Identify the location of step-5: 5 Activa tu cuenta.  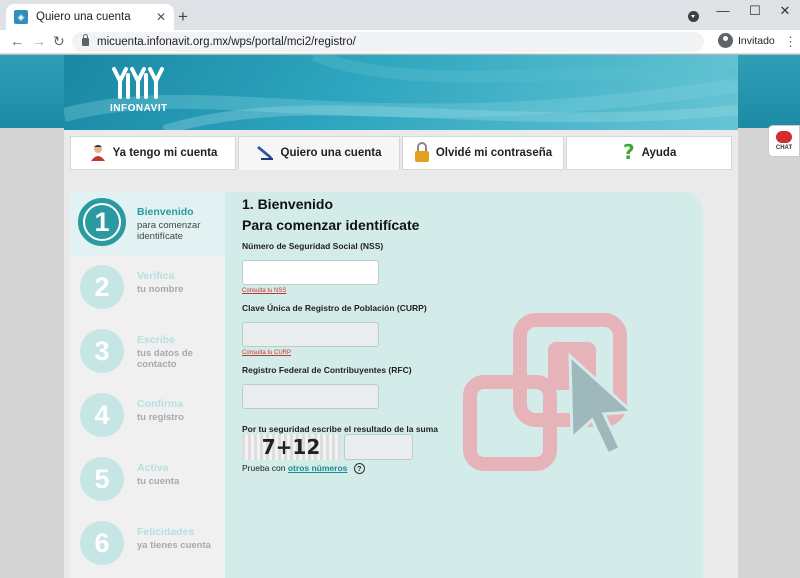
(147, 480).